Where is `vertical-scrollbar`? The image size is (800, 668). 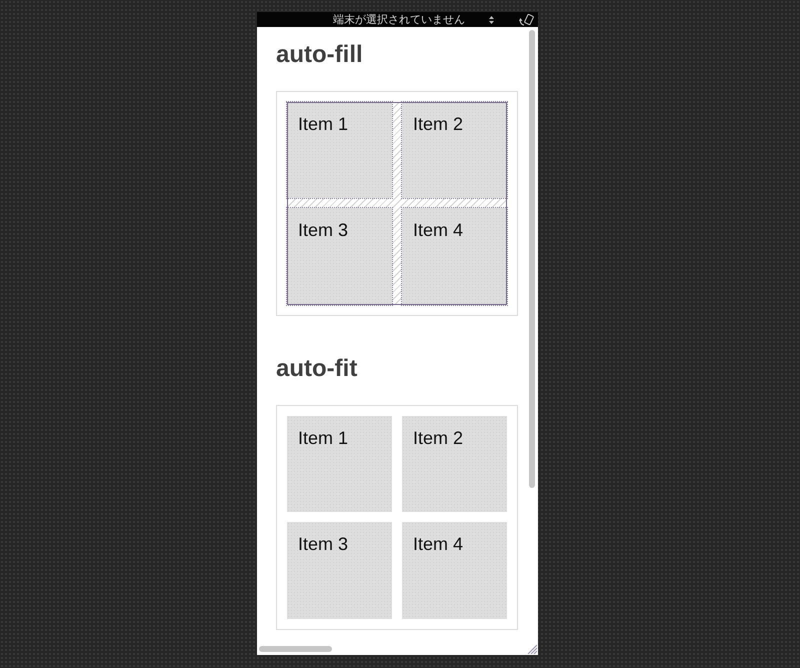 vertical-scrollbar is located at coordinates (532, 259).